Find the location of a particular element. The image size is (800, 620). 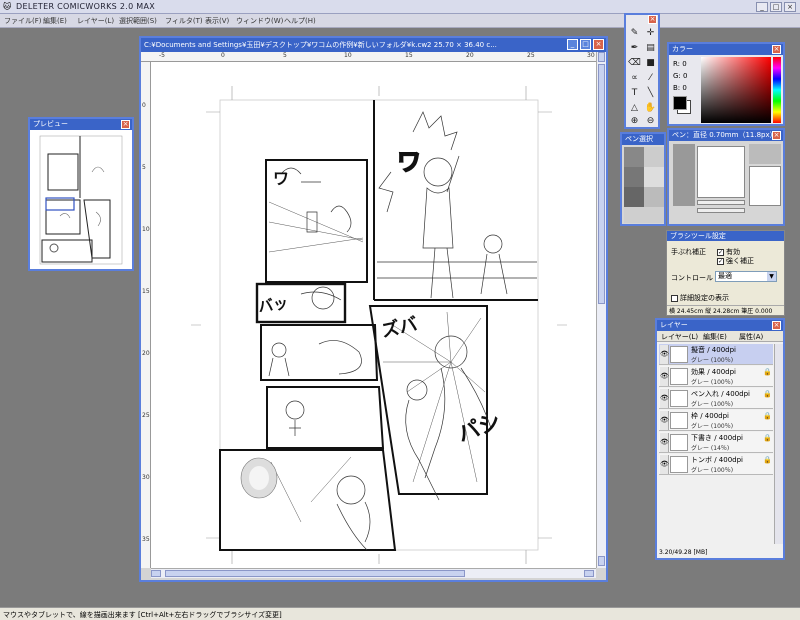

menu-edit: 編集(E) is located at coordinates (55, 21).